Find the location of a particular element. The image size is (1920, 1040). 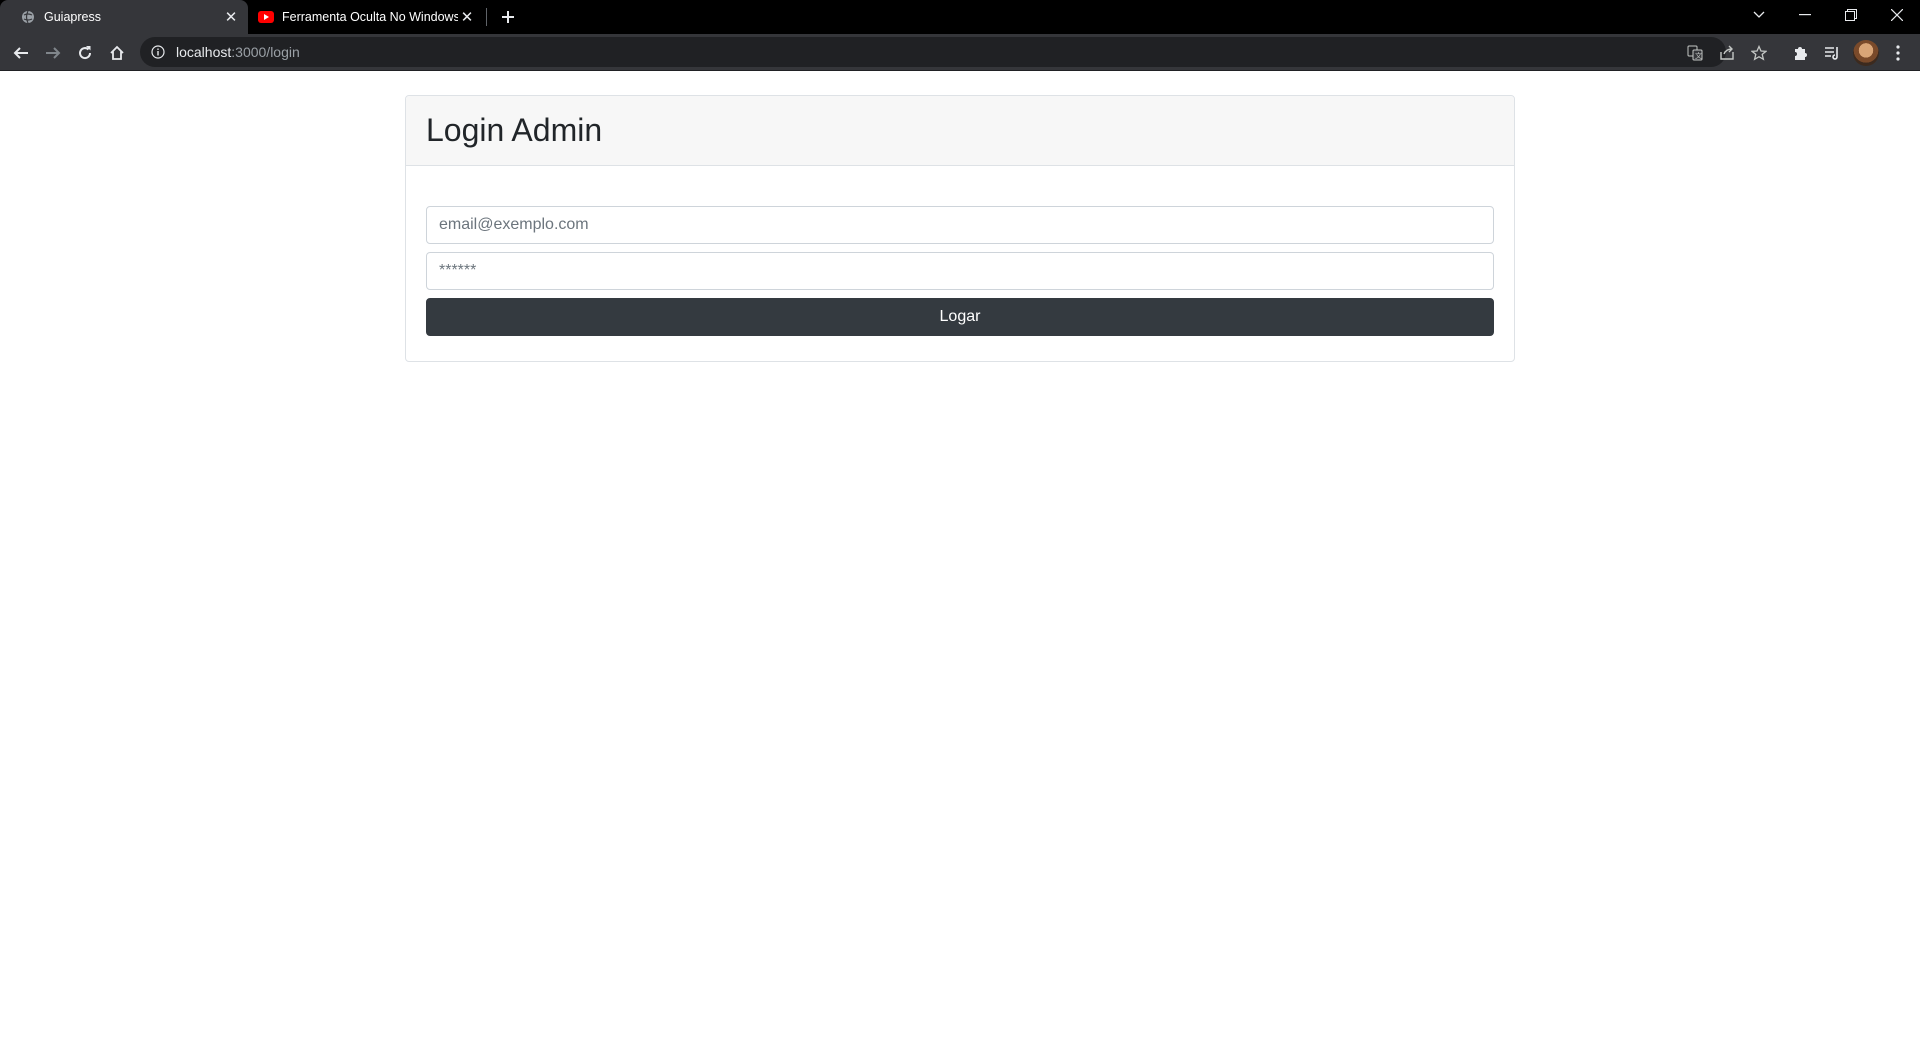

home-button is located at coordinates (117, 53).